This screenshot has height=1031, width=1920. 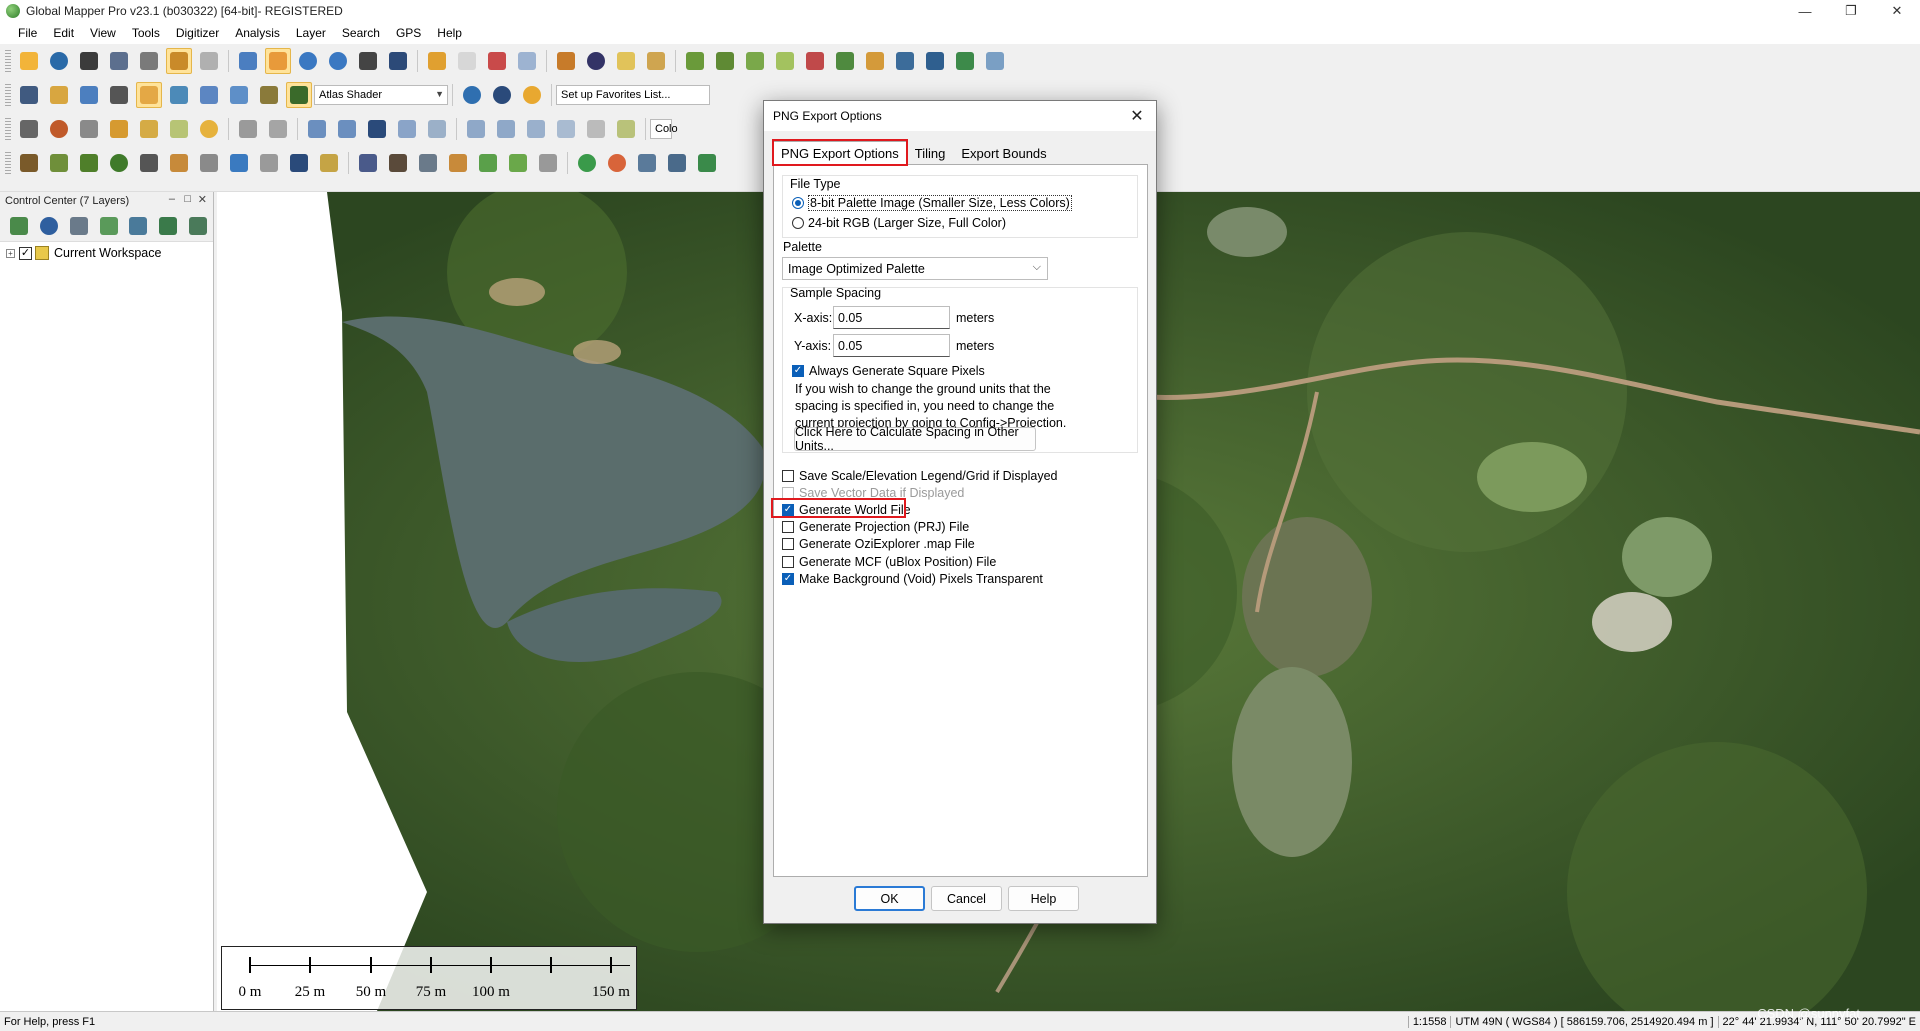 I want to click on pan-hand-icon, so click(x=278, y=61).